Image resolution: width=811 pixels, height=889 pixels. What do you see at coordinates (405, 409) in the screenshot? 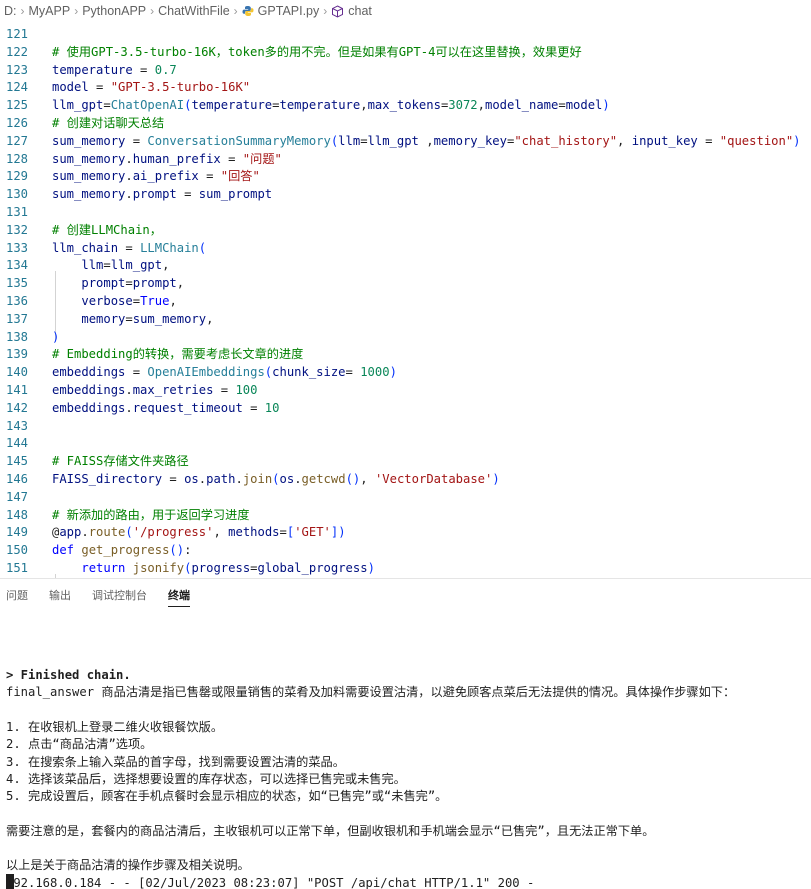
I see `code-line: 142 embeddings.request_timeout = 10` at bounding box center [405, 409].